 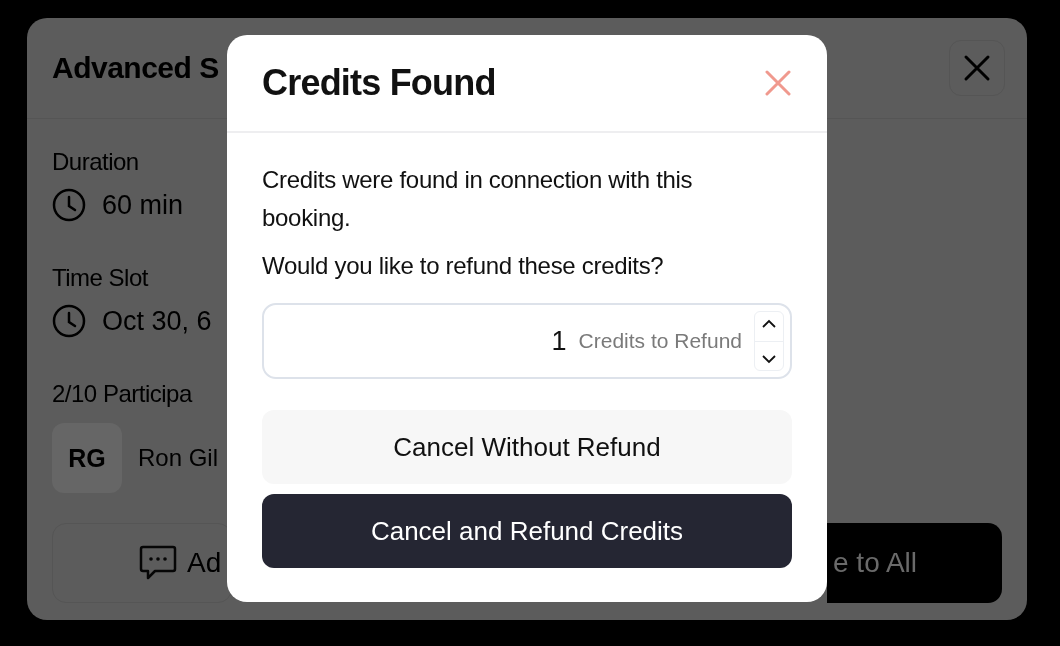 What do you see at coordinates (143, 205) in the screenshot?
I see `section-value: 60 min` at bounding box center [143, 205].